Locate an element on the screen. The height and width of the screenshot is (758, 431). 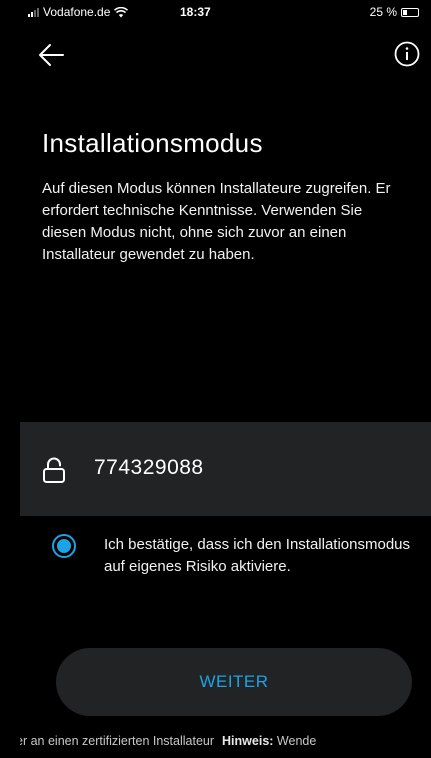
radio-selected-dot is located at coordinates (64, 546).